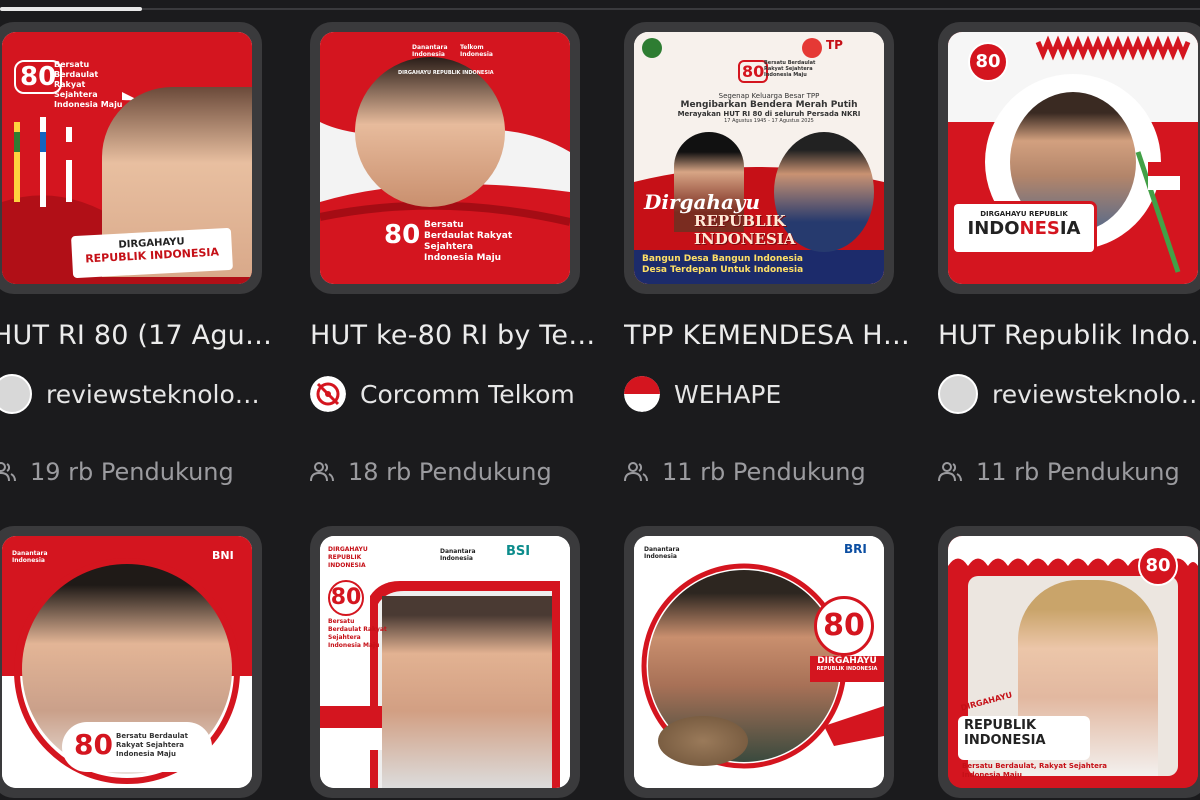 Image resolution: width=1200 pixels, height=800 pixels. Describe the element at coordinates (993, 228) in the screenshot. I see `banner-part1: INDO` at that location.